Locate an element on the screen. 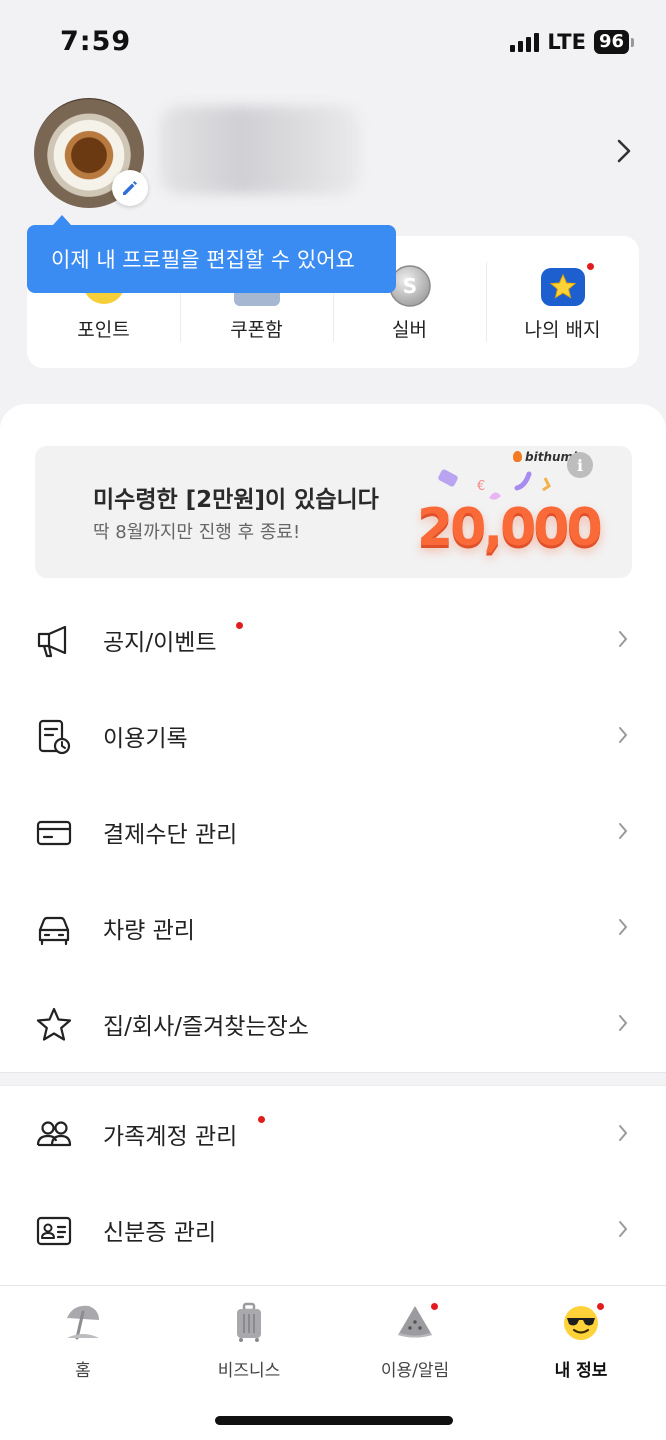 The height and width of the screenshot is (1440, 666). home-indicator is located at coordinates (334, 1420).